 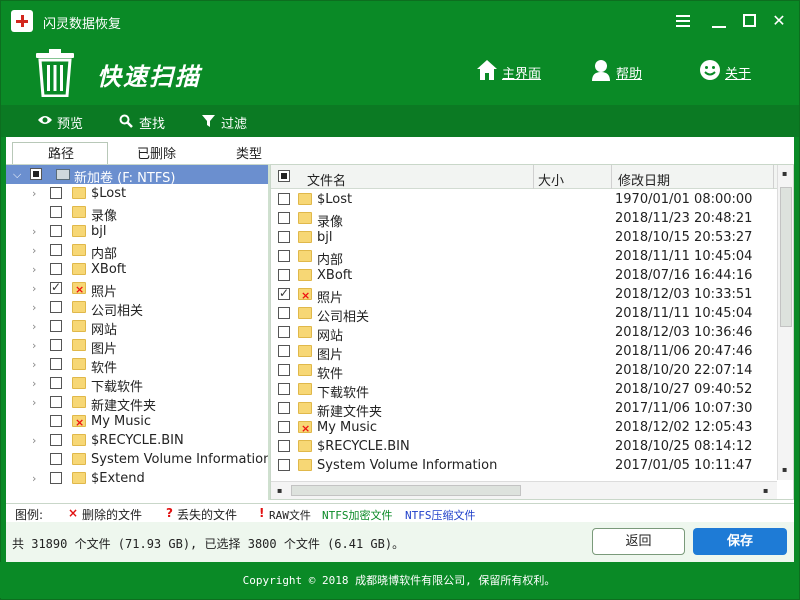 I want to click on table-row: 新建文件夹 2017/11/06 10:07:30, so click(x=523, y=409).